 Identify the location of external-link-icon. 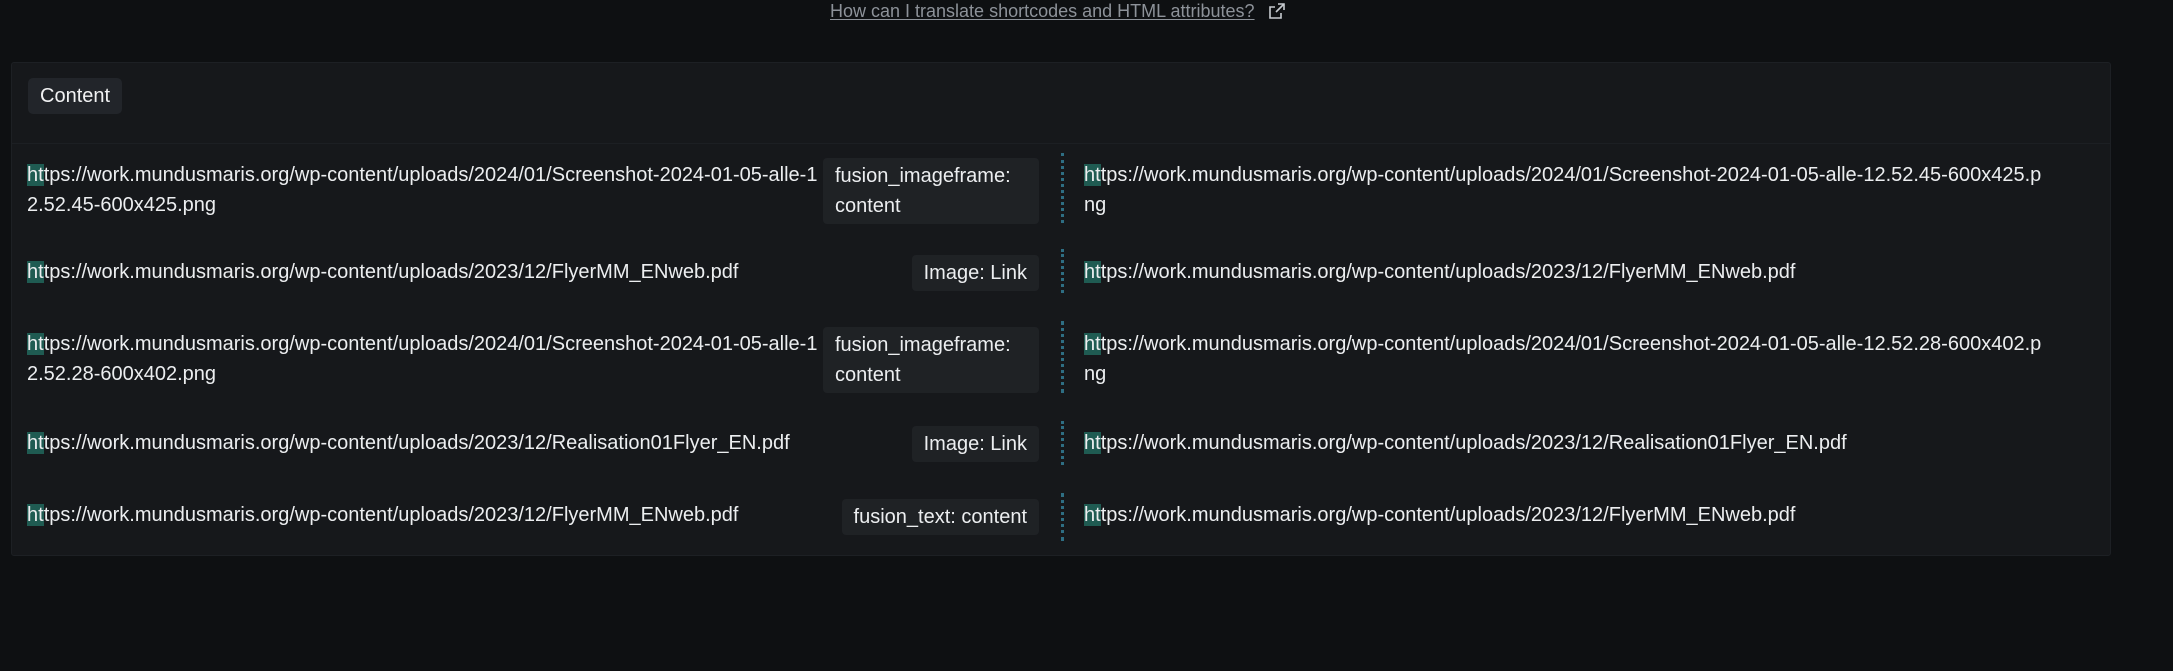
(1277, 11).